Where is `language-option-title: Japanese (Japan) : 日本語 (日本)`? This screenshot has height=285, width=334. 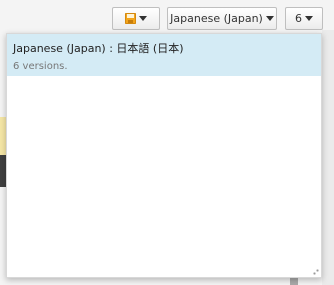
language-option-title: Japanese (Japan) : 日本語 (日本) is located at coordinates (98, 48).